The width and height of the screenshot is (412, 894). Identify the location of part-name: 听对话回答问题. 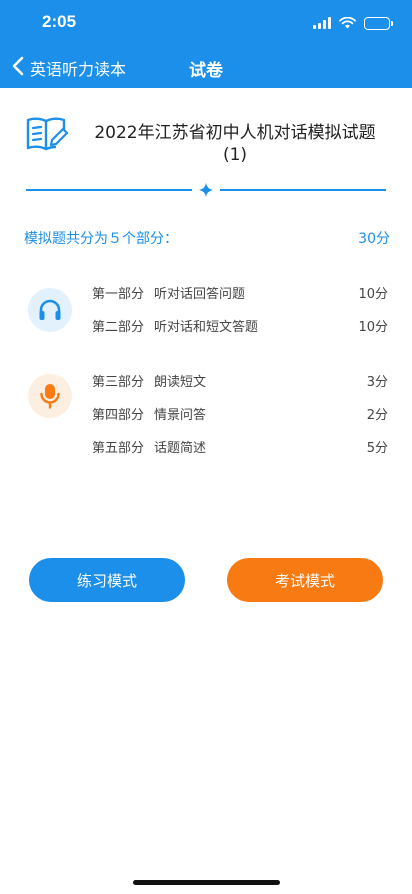
(200, 294).